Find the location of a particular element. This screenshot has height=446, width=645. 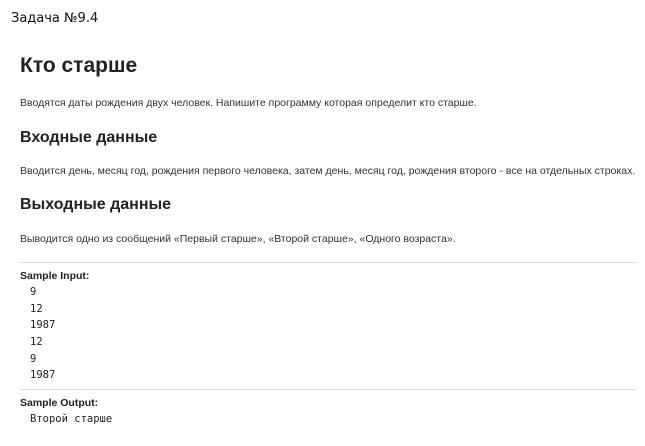

sample-input-block: 9 12 1987 12 9 1987 is located at coordinates (42, 334).